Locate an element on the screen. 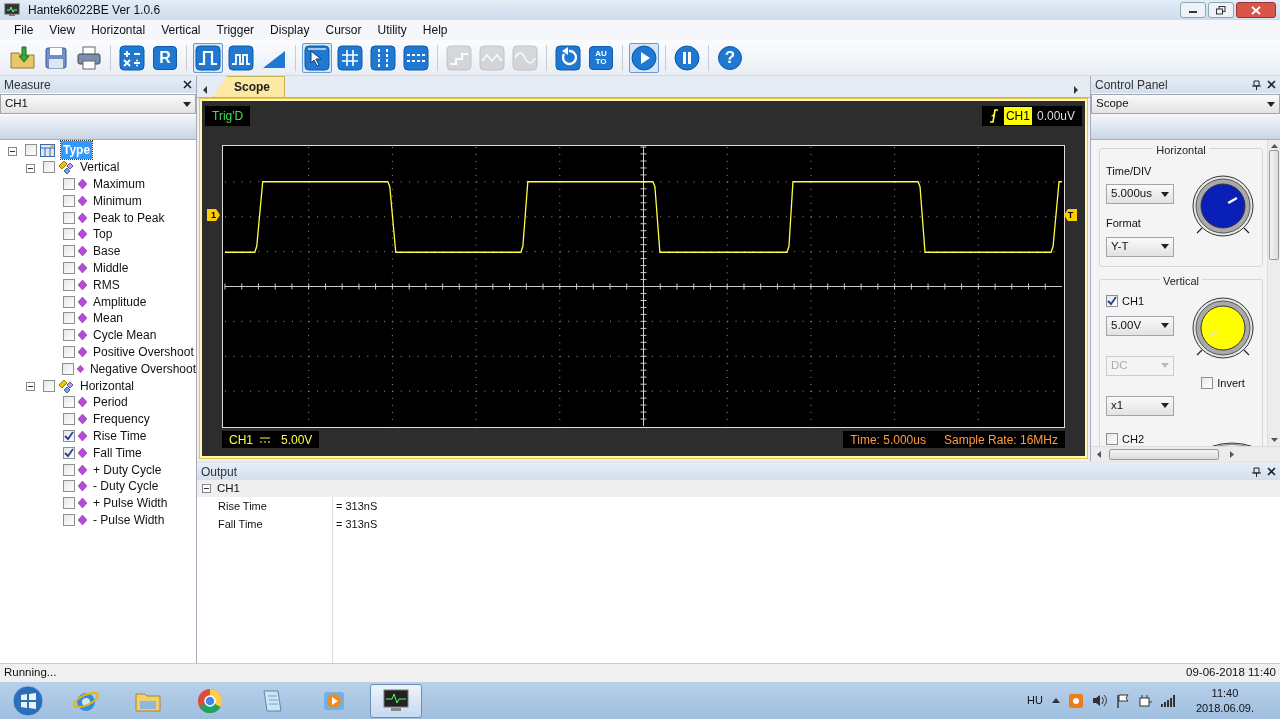 Image resolution: width=1280 pixels, height=719 pixels. letter-button: R is located at coordinates (165, 57).